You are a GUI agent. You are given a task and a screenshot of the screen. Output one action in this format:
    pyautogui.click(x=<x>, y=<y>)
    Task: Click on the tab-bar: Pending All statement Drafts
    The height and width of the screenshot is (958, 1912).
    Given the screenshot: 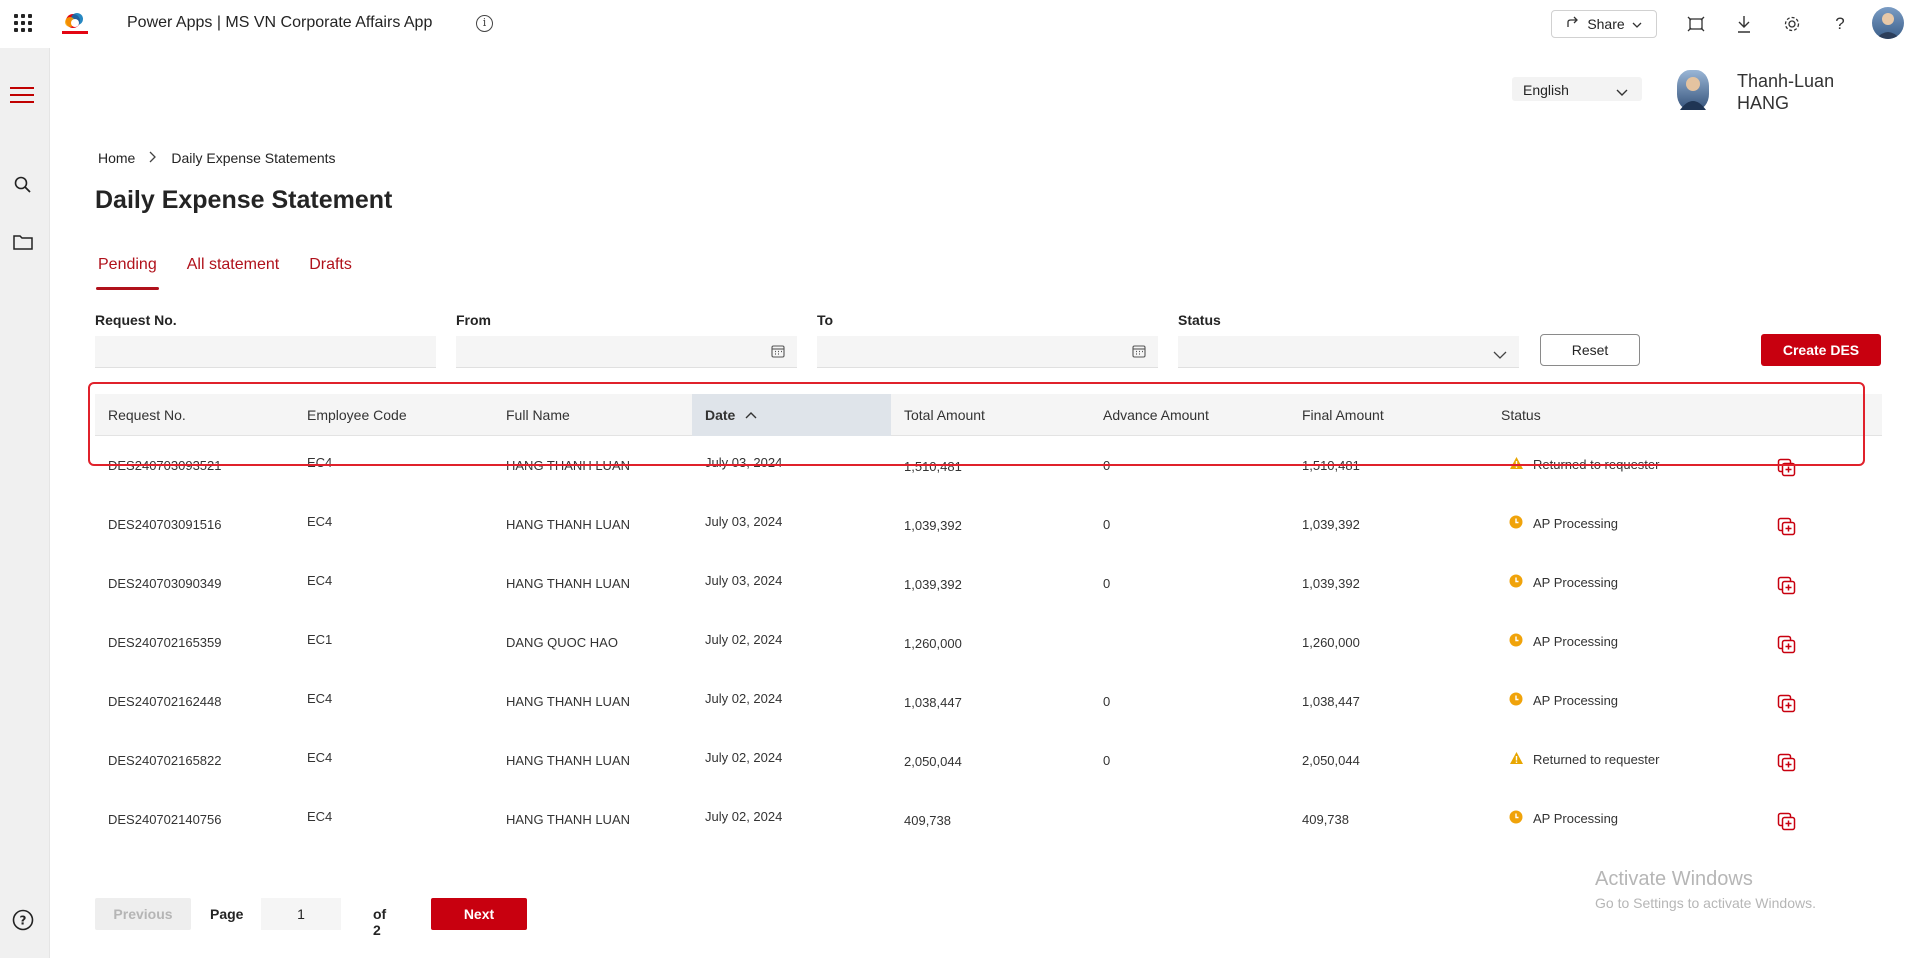 What is the action you would take?
    pyautogui.click(x=225, y=273)
    